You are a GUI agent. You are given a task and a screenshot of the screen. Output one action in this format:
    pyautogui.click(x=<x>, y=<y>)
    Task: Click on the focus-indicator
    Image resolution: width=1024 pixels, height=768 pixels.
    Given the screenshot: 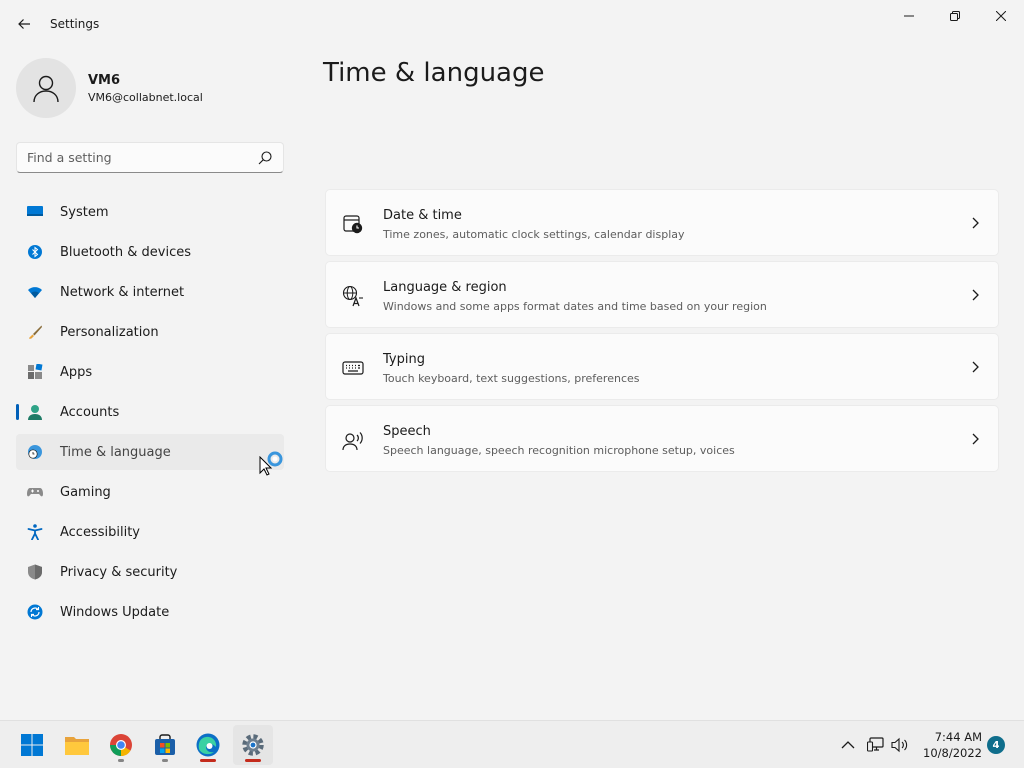 What is the action you would take?
    pyautogui.click(x=17, y=412)
    